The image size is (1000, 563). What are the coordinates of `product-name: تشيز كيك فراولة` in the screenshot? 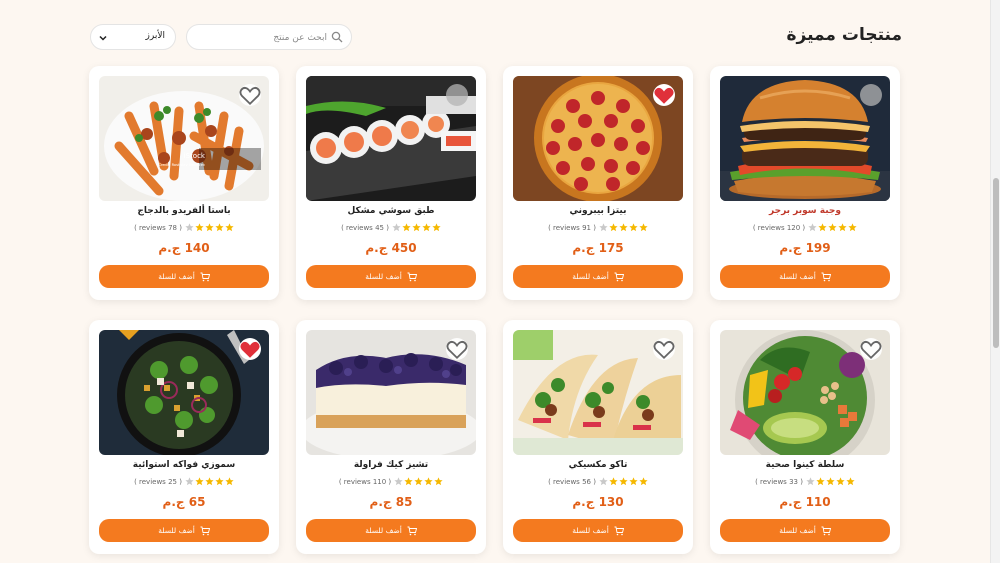 It's located at (391, 465).